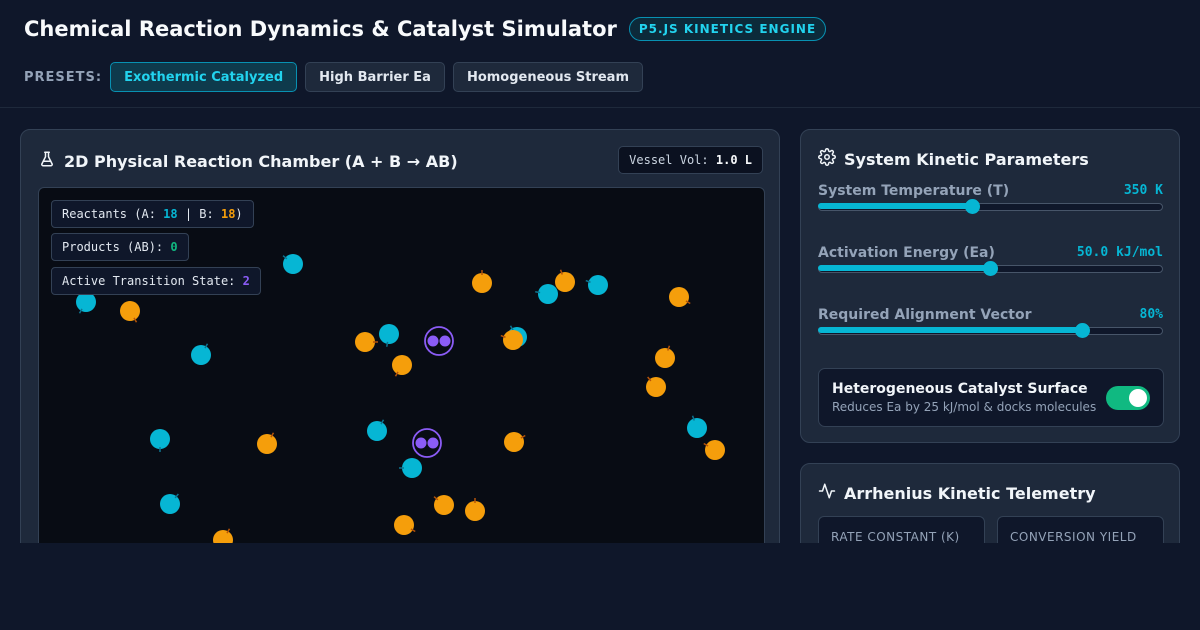  I want to click on params-header: System Kinetic Parameters, so click(953, 159).